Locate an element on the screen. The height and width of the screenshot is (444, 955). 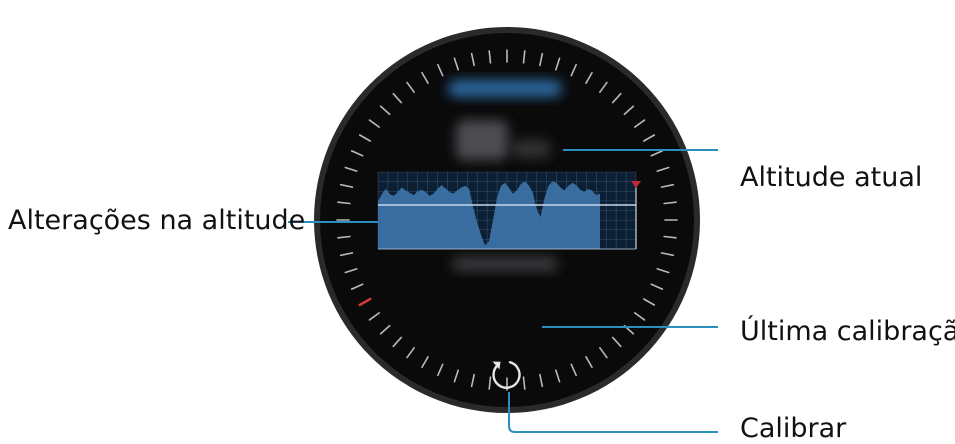
callout-current-altitude: Altitude atual is located at coordinates (831, 177).